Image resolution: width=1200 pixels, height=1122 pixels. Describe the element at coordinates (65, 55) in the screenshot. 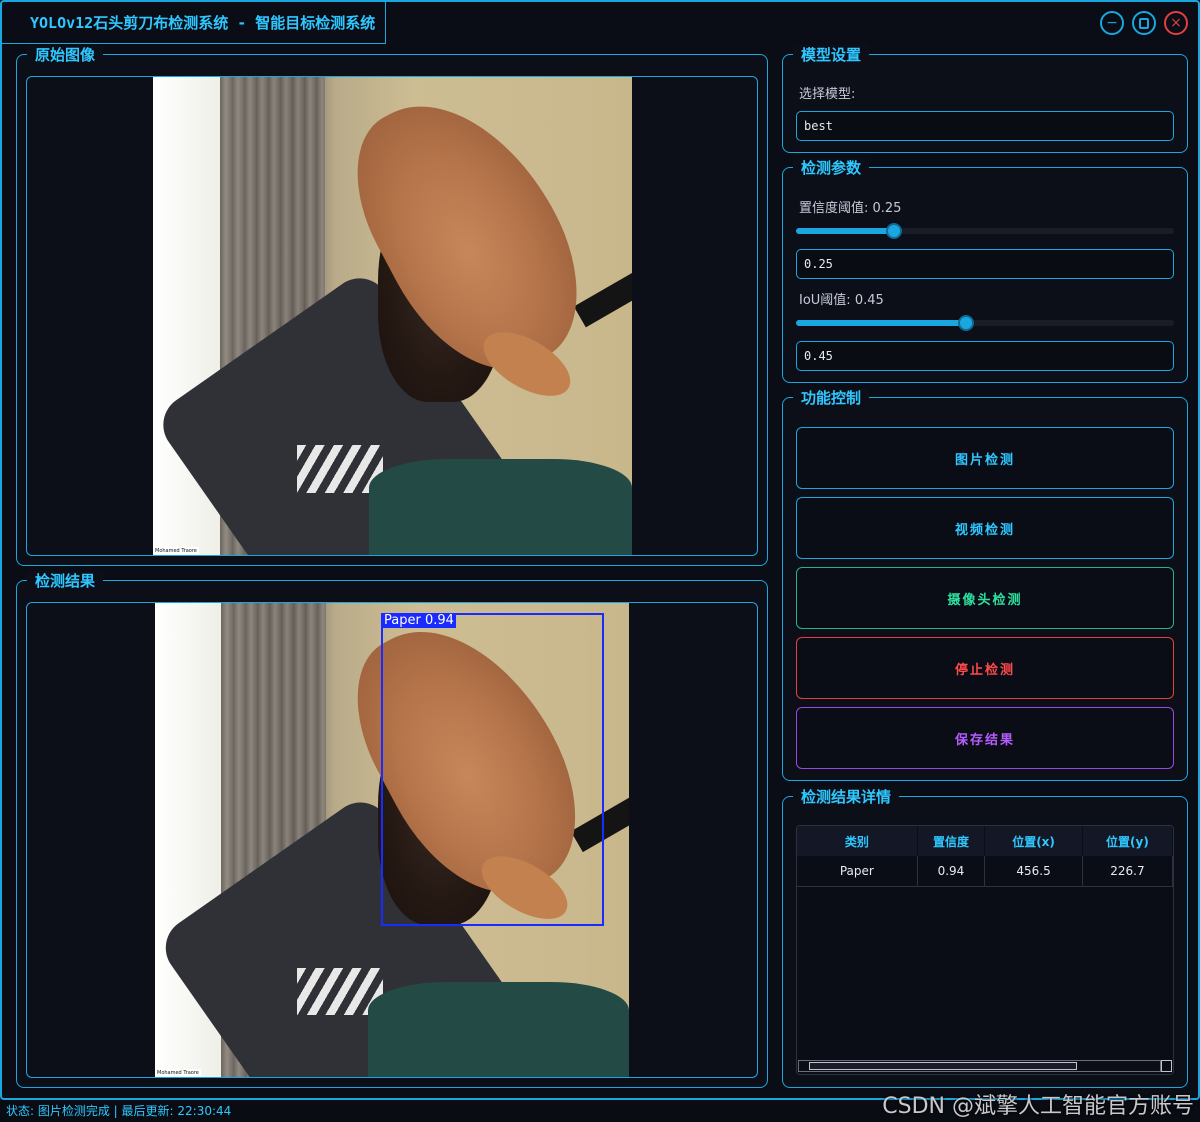

I see `original-image-title: 原始图像` at that location.